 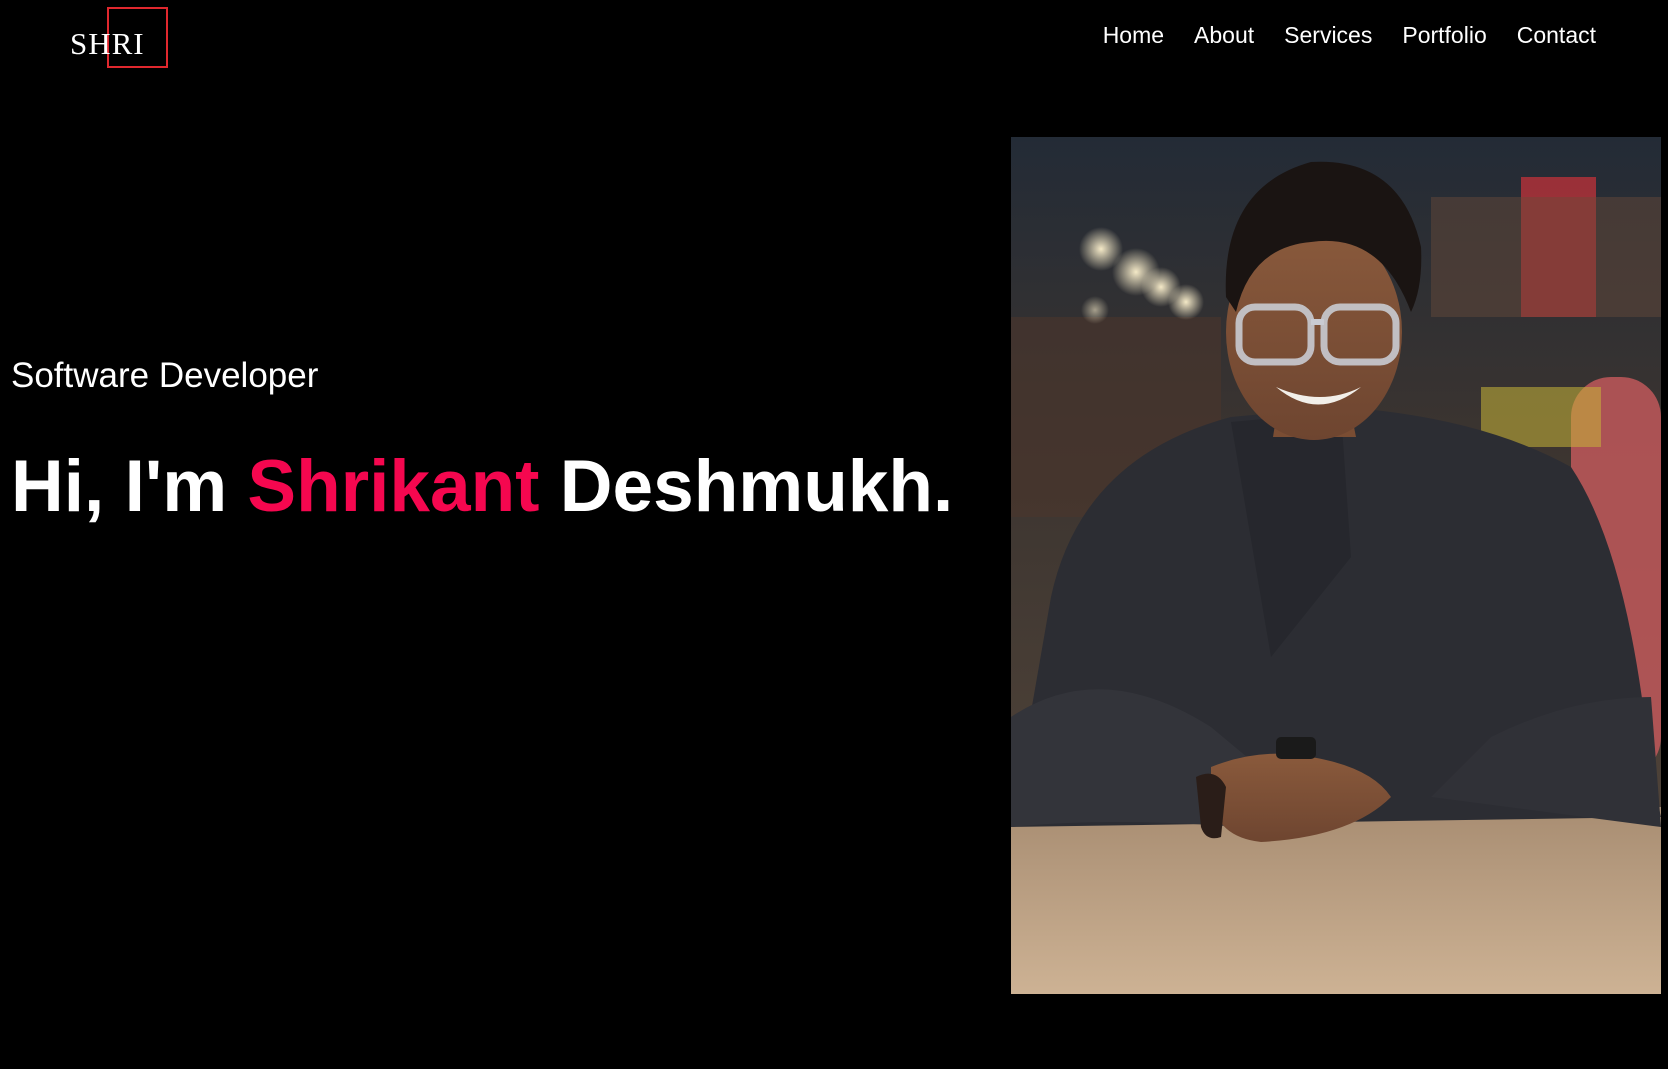 I want to click on nav-home-link: Home, so click(x=1133, y=35).